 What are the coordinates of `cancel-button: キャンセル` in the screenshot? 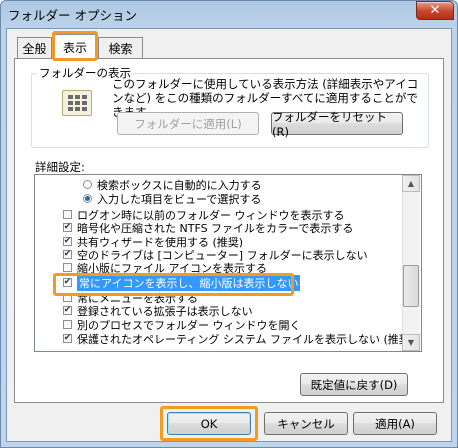 It's located at (306, 423).